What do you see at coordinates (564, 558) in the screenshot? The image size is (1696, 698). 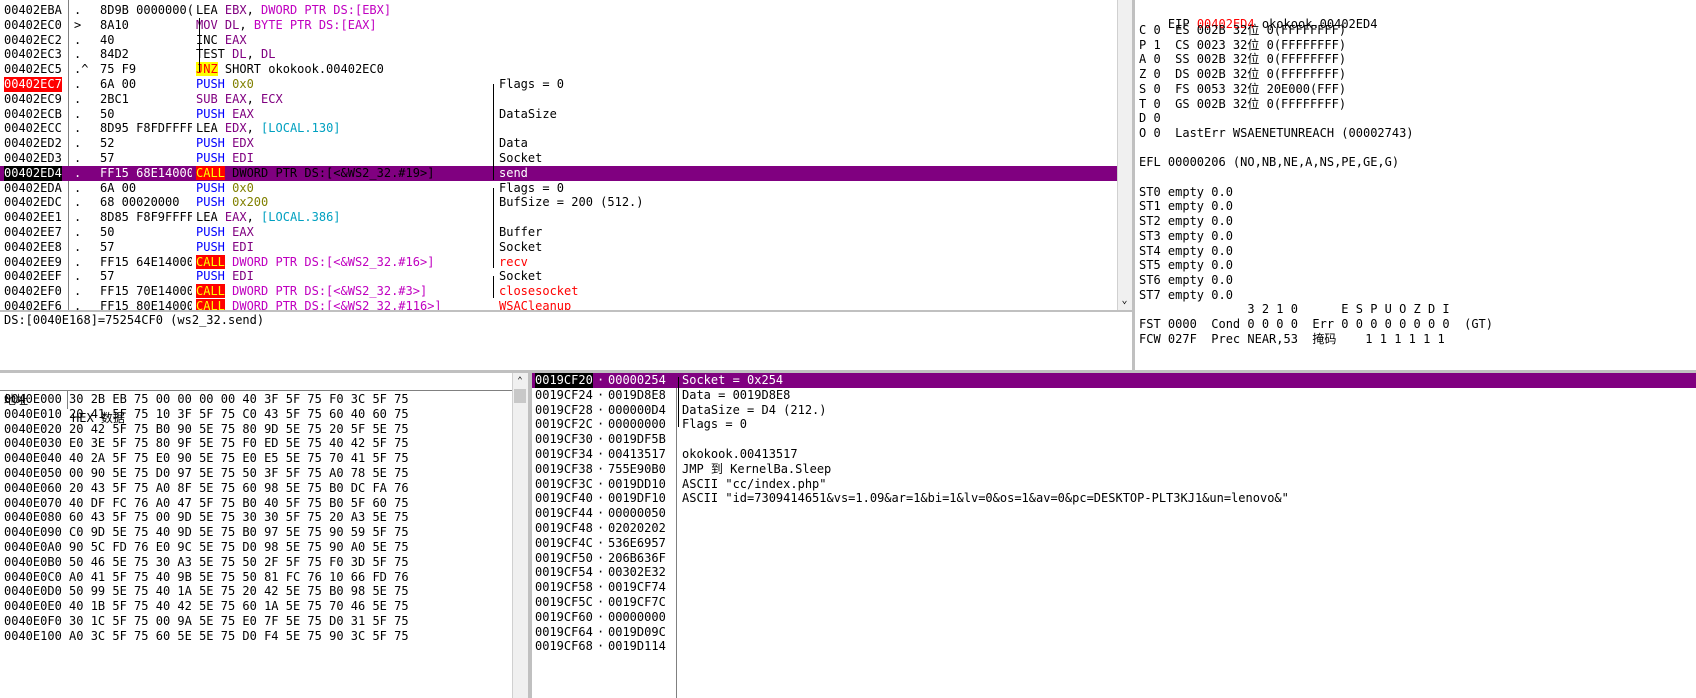 I see `stack-address: 0019CF50` at bounding box center [564, 558].